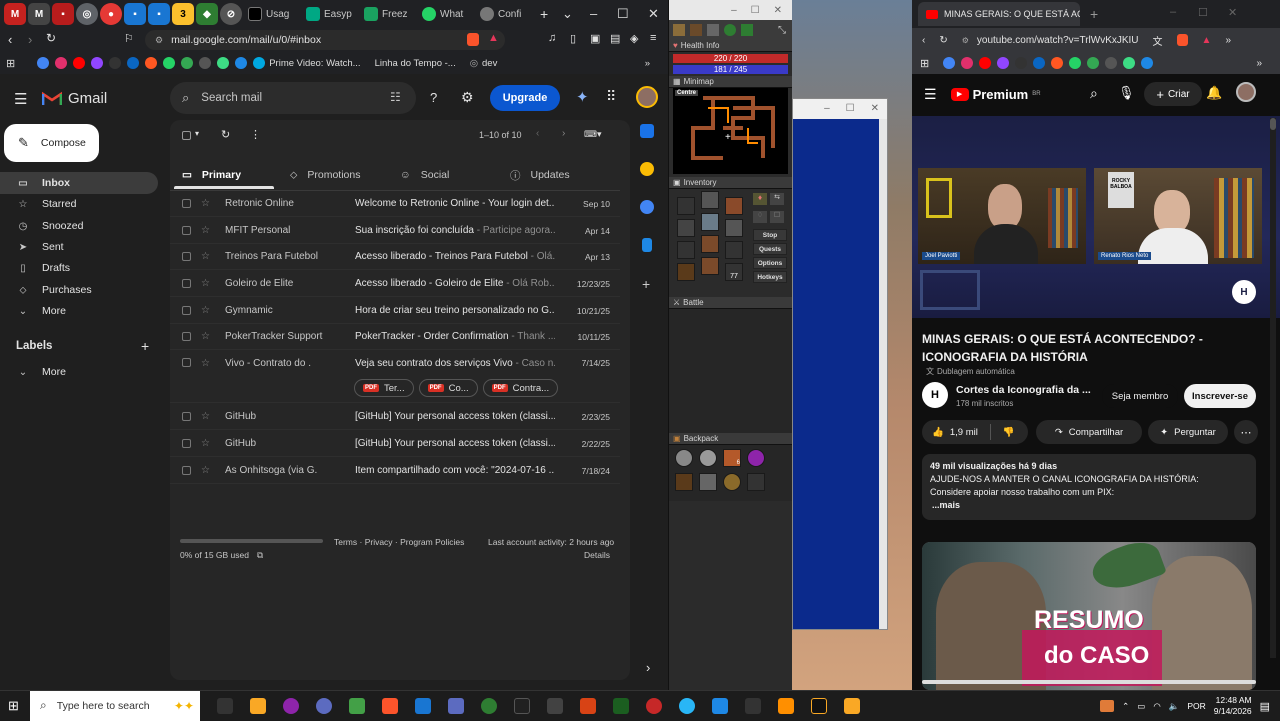  I want to click on settings-icon: ⚙, so click(467, 97).